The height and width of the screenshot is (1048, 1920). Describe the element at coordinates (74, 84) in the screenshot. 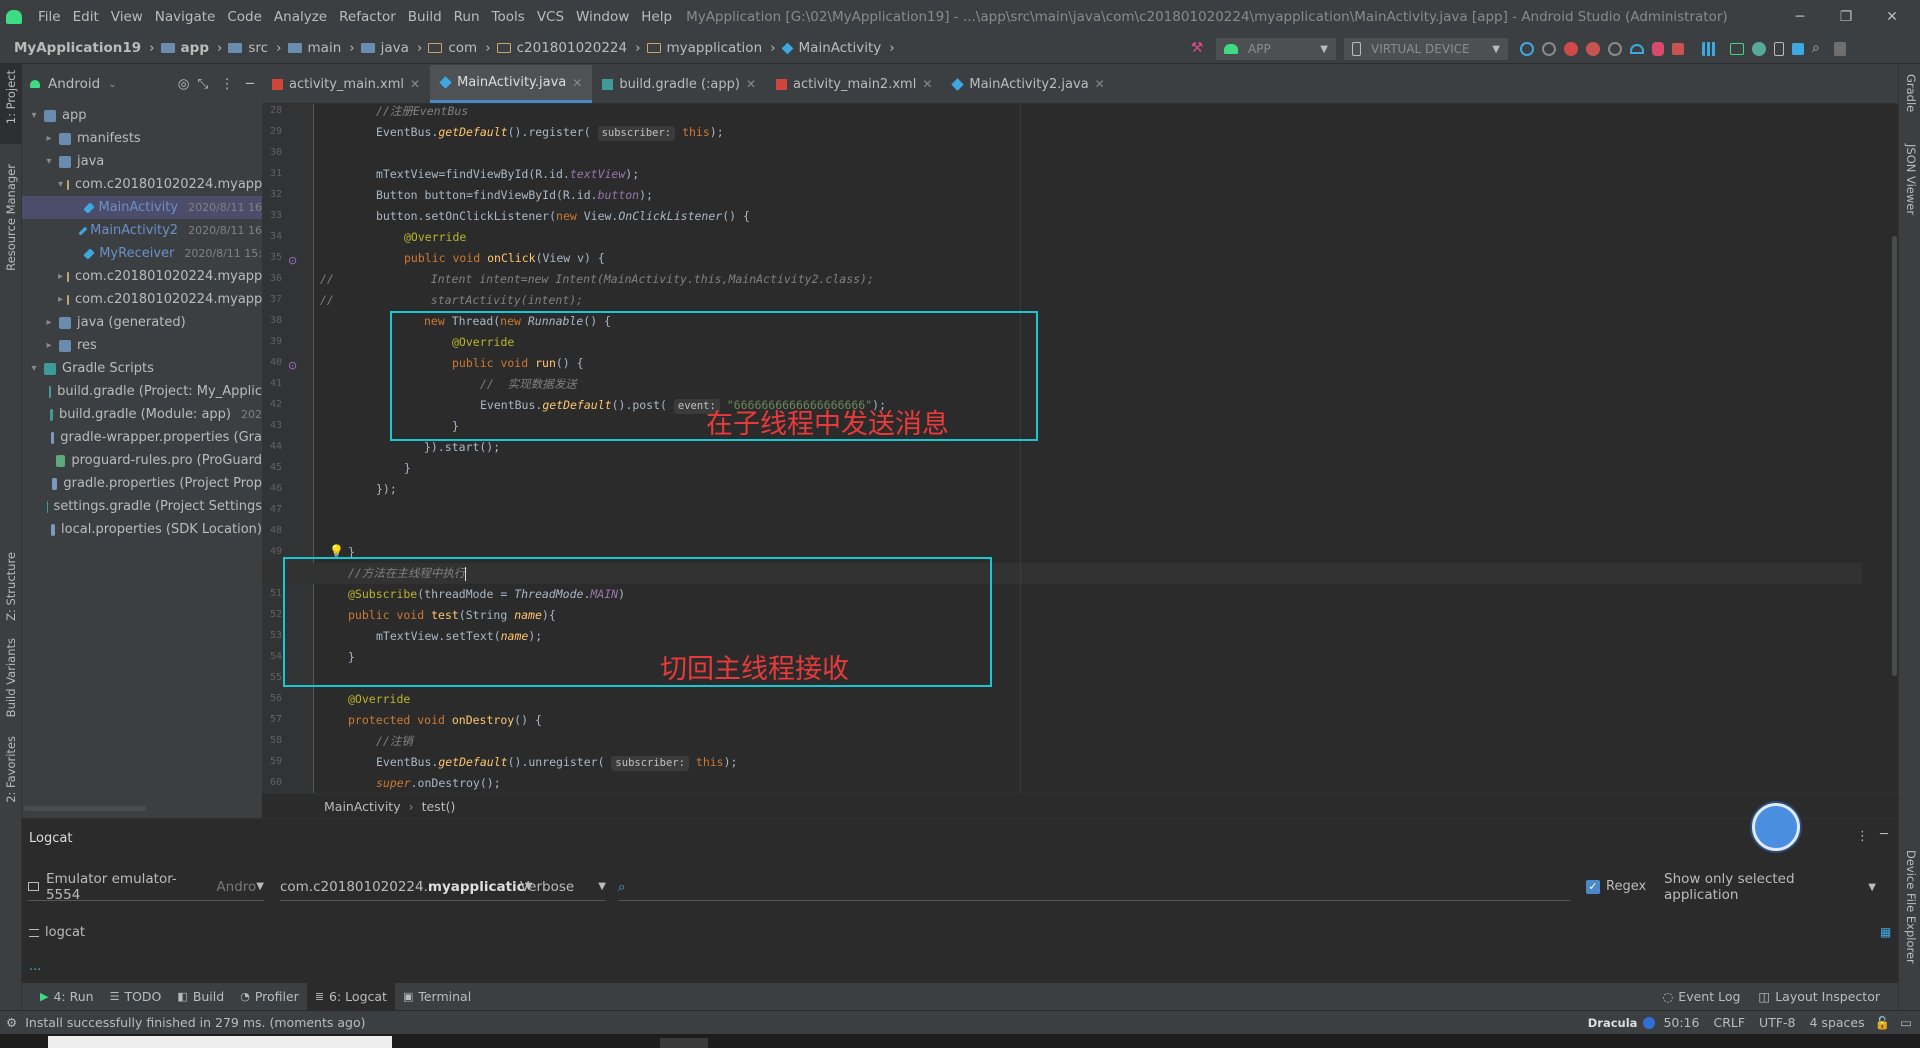

I see `project-view-select: Android` at that location.